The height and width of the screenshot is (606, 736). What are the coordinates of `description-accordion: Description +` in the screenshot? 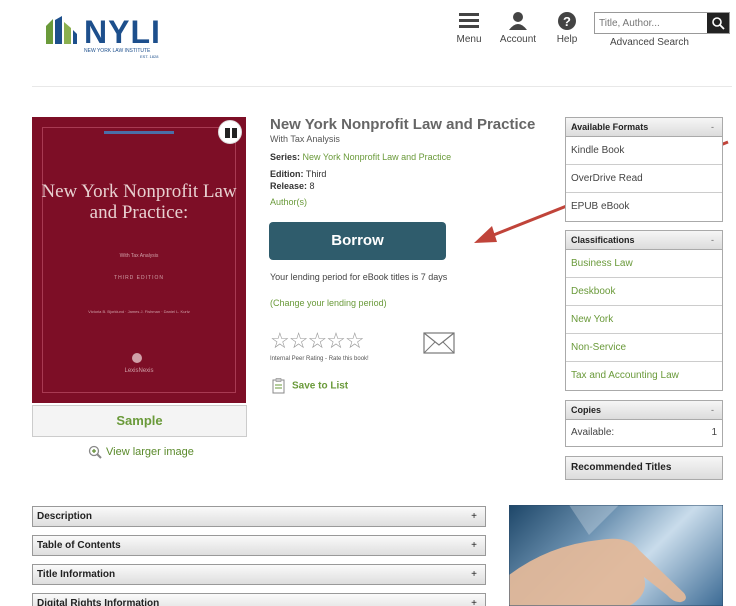 It's located at (259, 516).